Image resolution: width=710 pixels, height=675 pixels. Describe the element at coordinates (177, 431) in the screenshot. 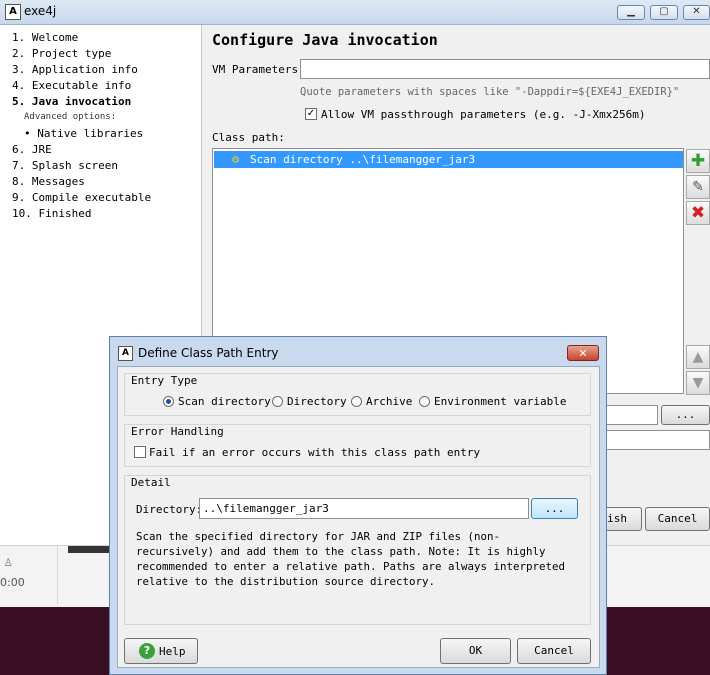

I see `error-handling-label: Error Handling` at that location.